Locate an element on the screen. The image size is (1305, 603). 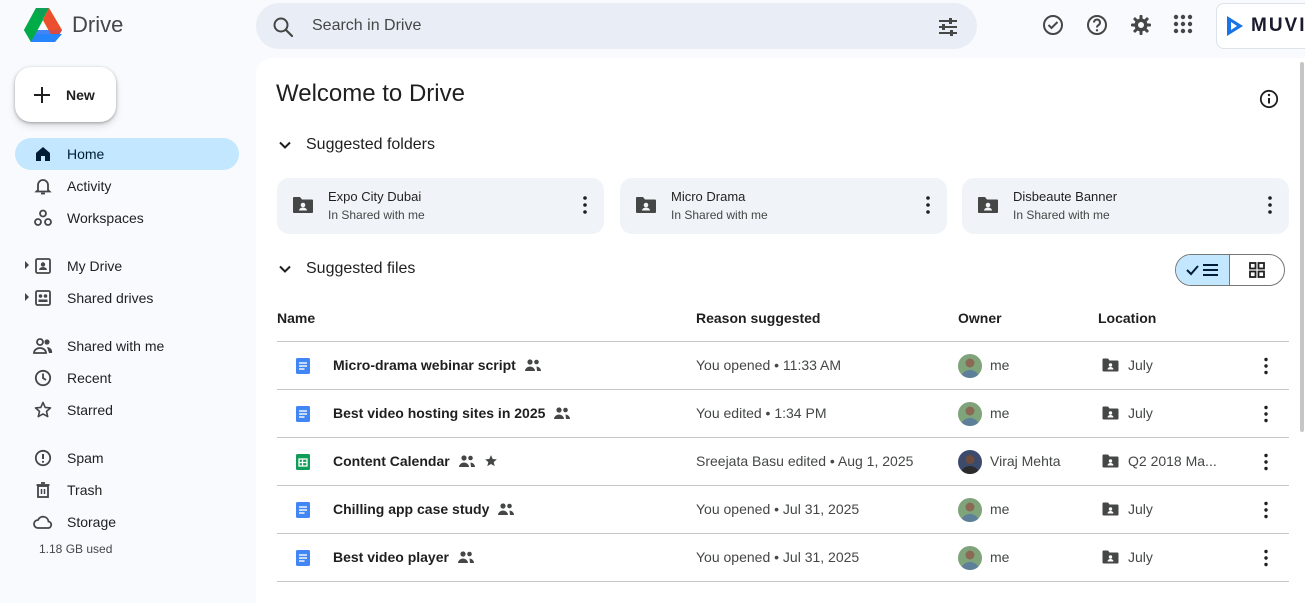
sidebar-item-label: Workspaces is located at coordinates (105, 218).